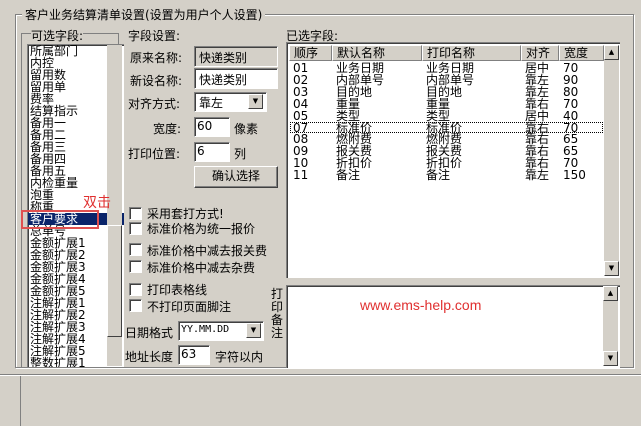  What do you see at coordinates (167, 129) in the screenshot?
I see `width-label: 宽度:` at bounding box center [167, 129].